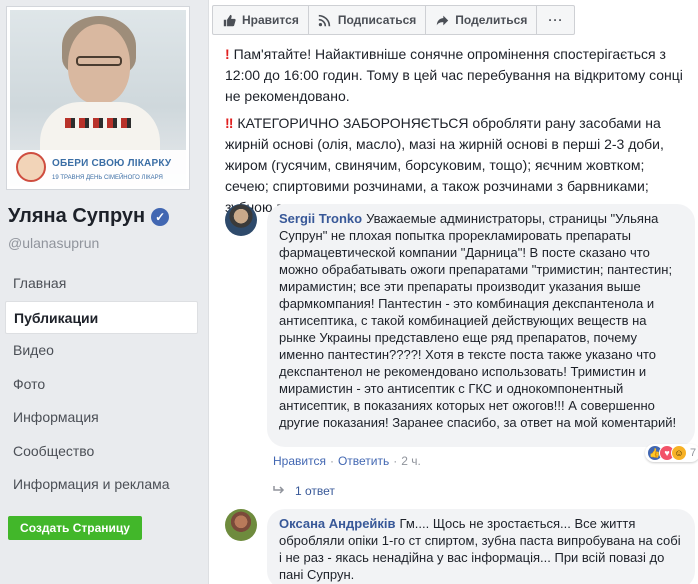  I want to click on sidebar-item-photos: Фото, so click(101, 385).